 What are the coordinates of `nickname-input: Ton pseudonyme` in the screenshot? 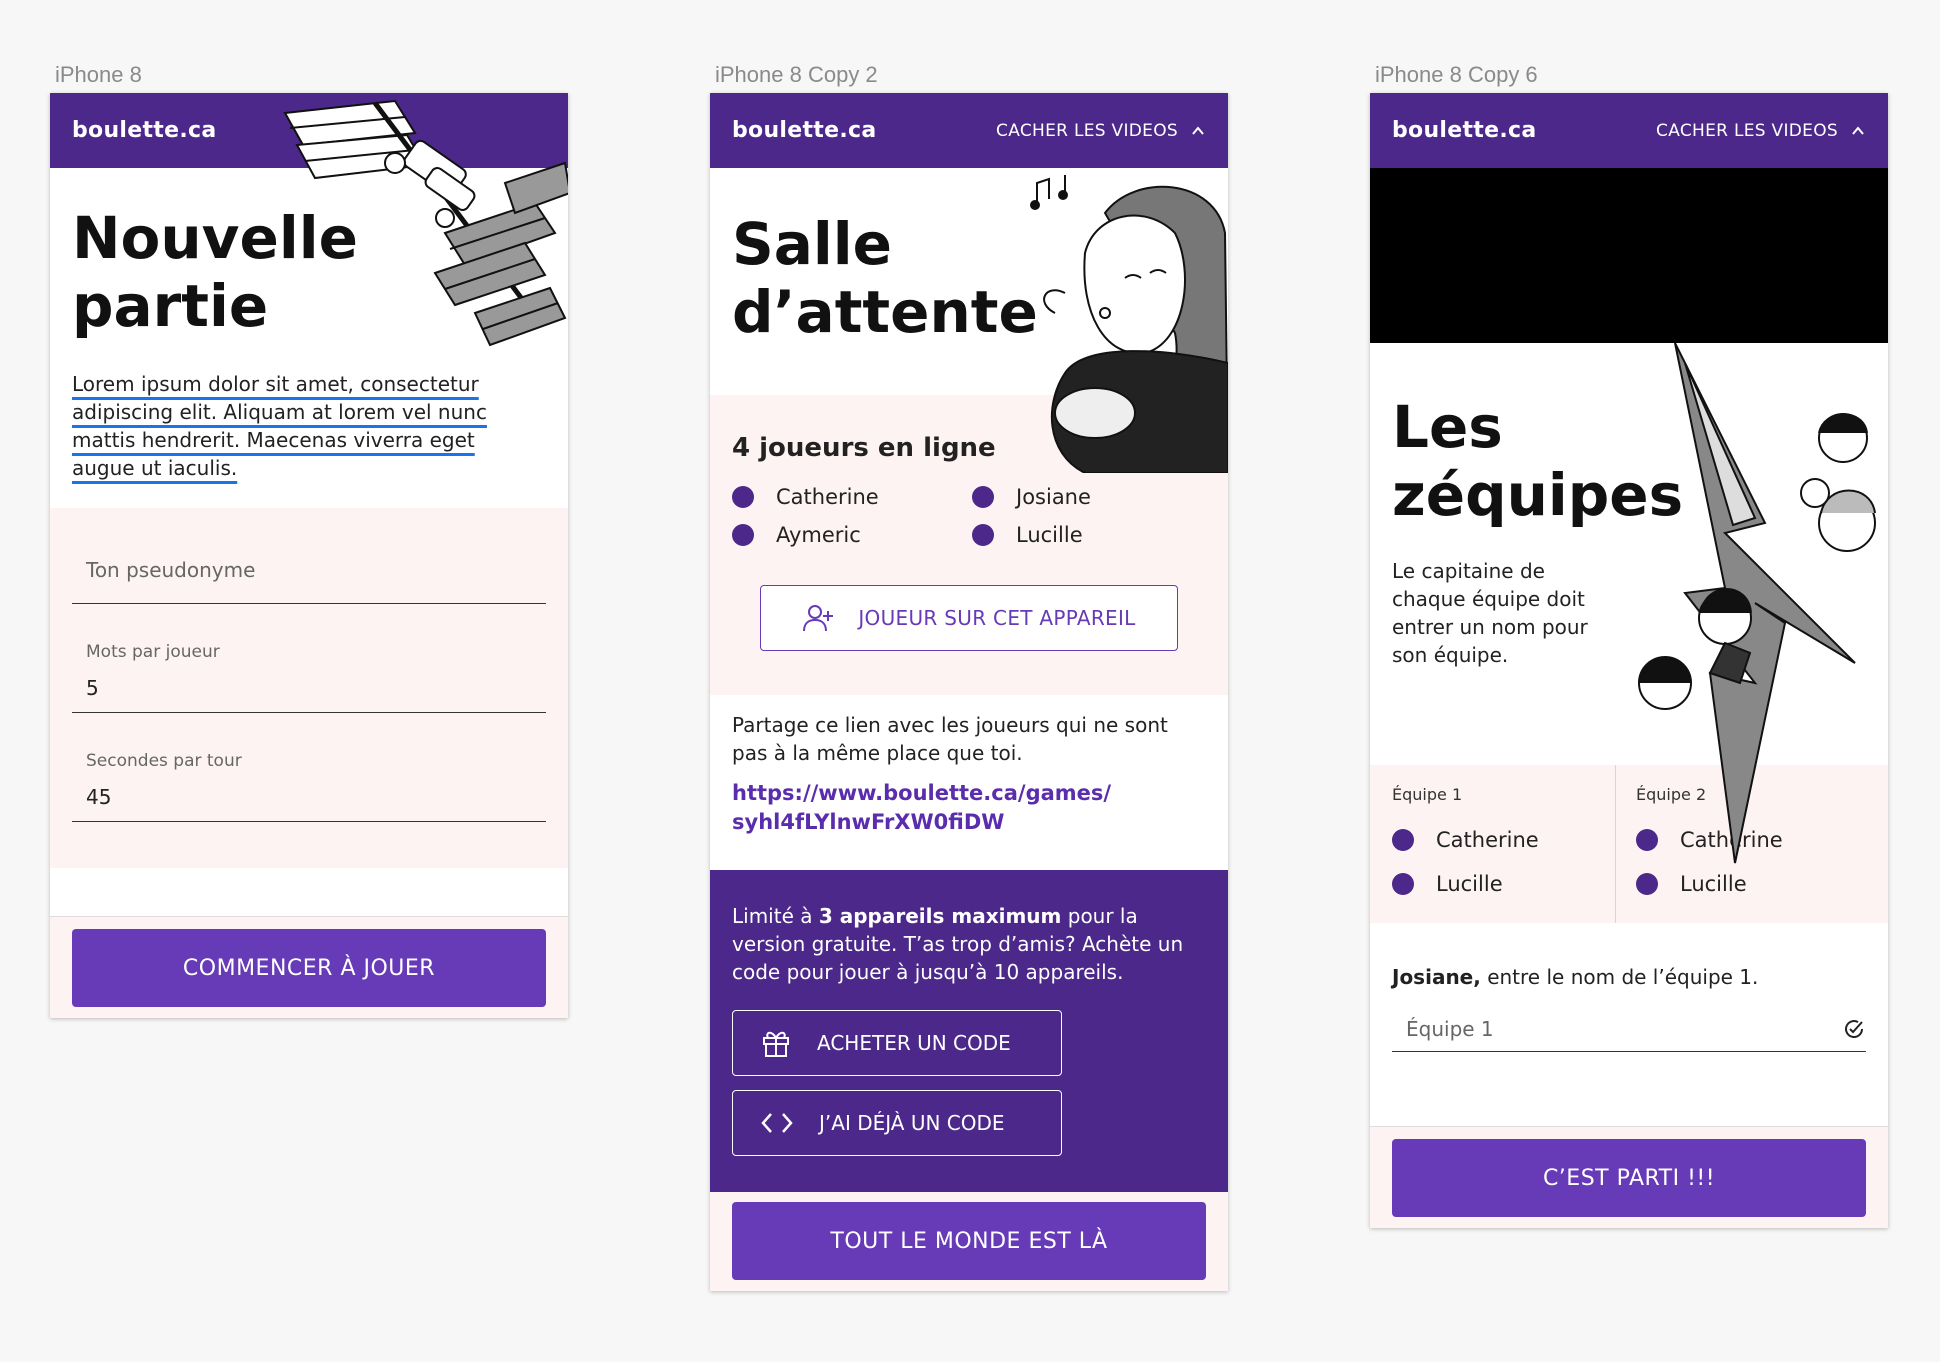 It's located at (163, 570).